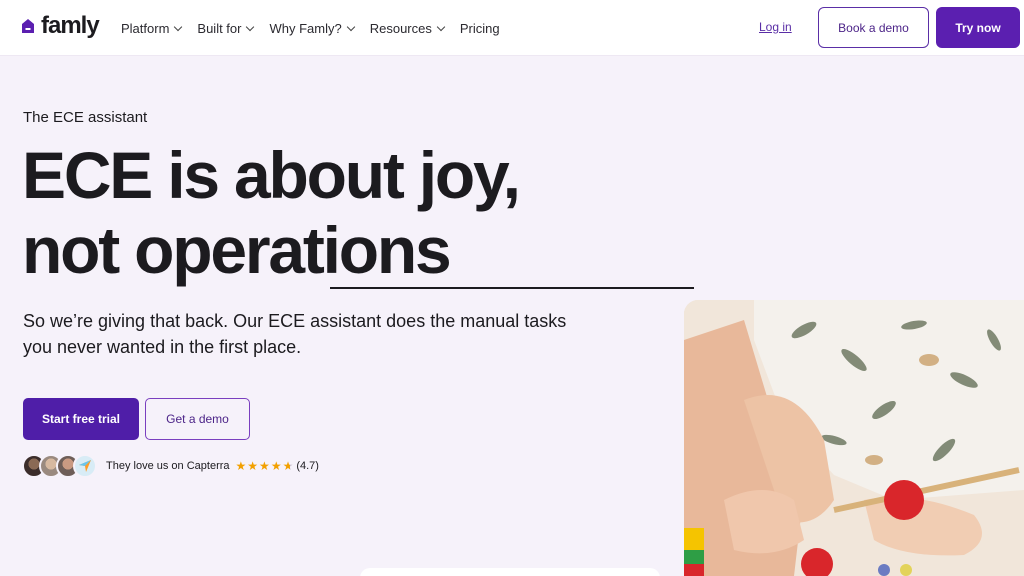  What do you see at coordinates (510, 572) in the screenshot?
I see `floating-card-peek` at bounding box center [510, 572].